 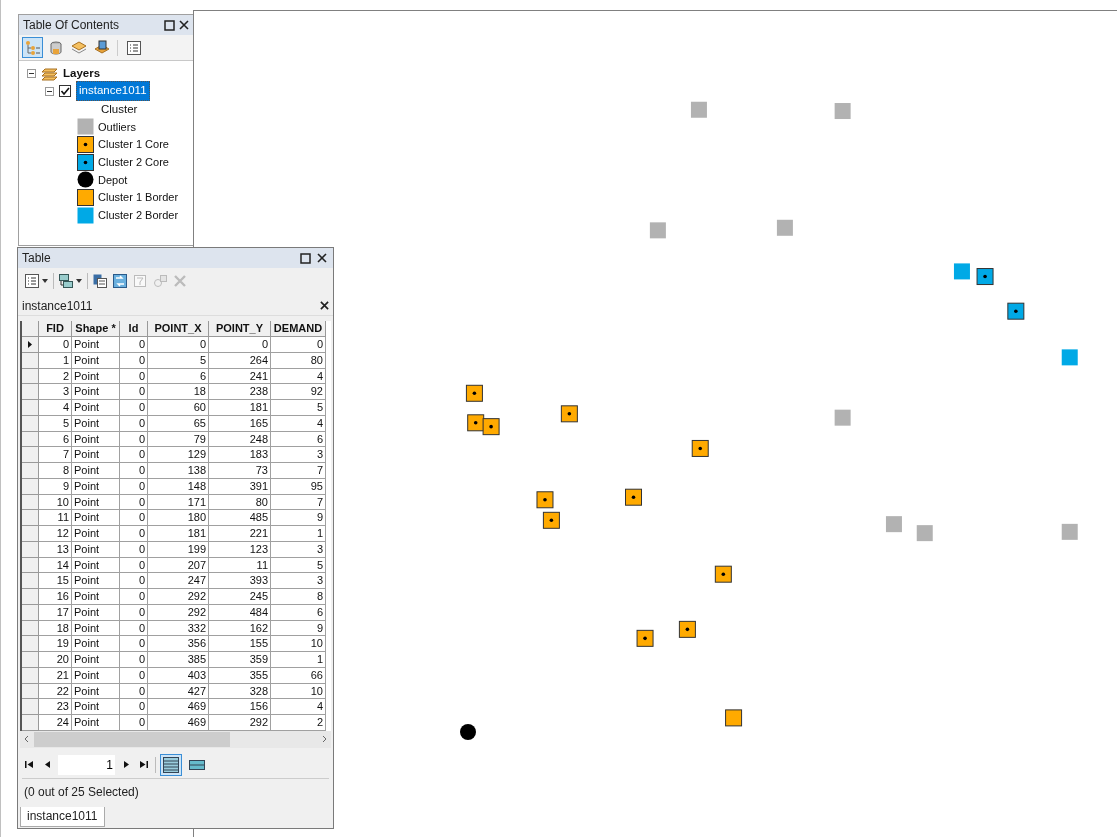 What do you see at coordinates (240, 534) in the screenshot?
I see `table-cell: 221` at bounding box center [240, 534].